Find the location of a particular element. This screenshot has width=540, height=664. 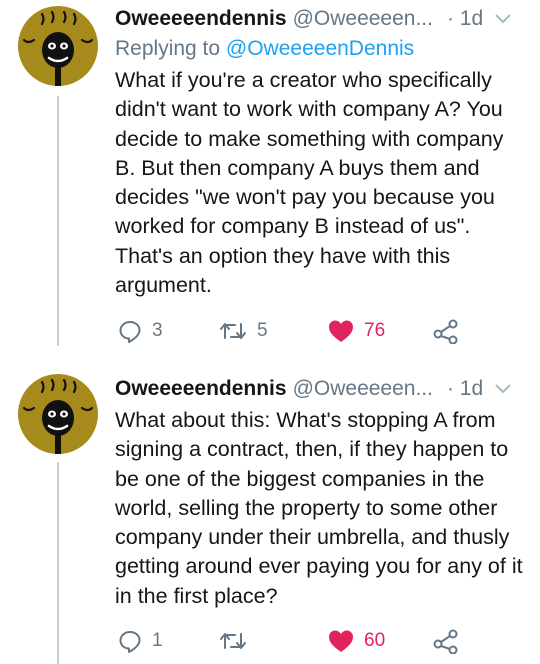

retweet-button: 5 is located at coordinates (243, 331).